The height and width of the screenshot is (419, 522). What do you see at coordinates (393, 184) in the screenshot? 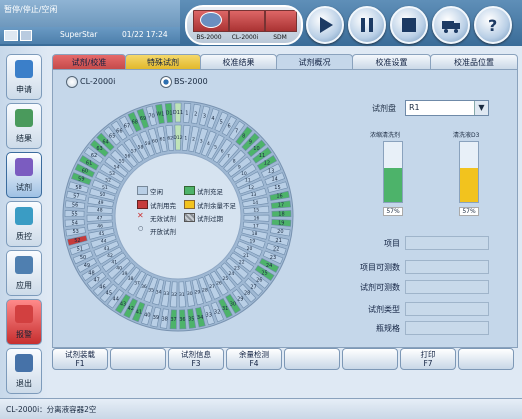
I see `level-fill` at bounding box center [393, 184].